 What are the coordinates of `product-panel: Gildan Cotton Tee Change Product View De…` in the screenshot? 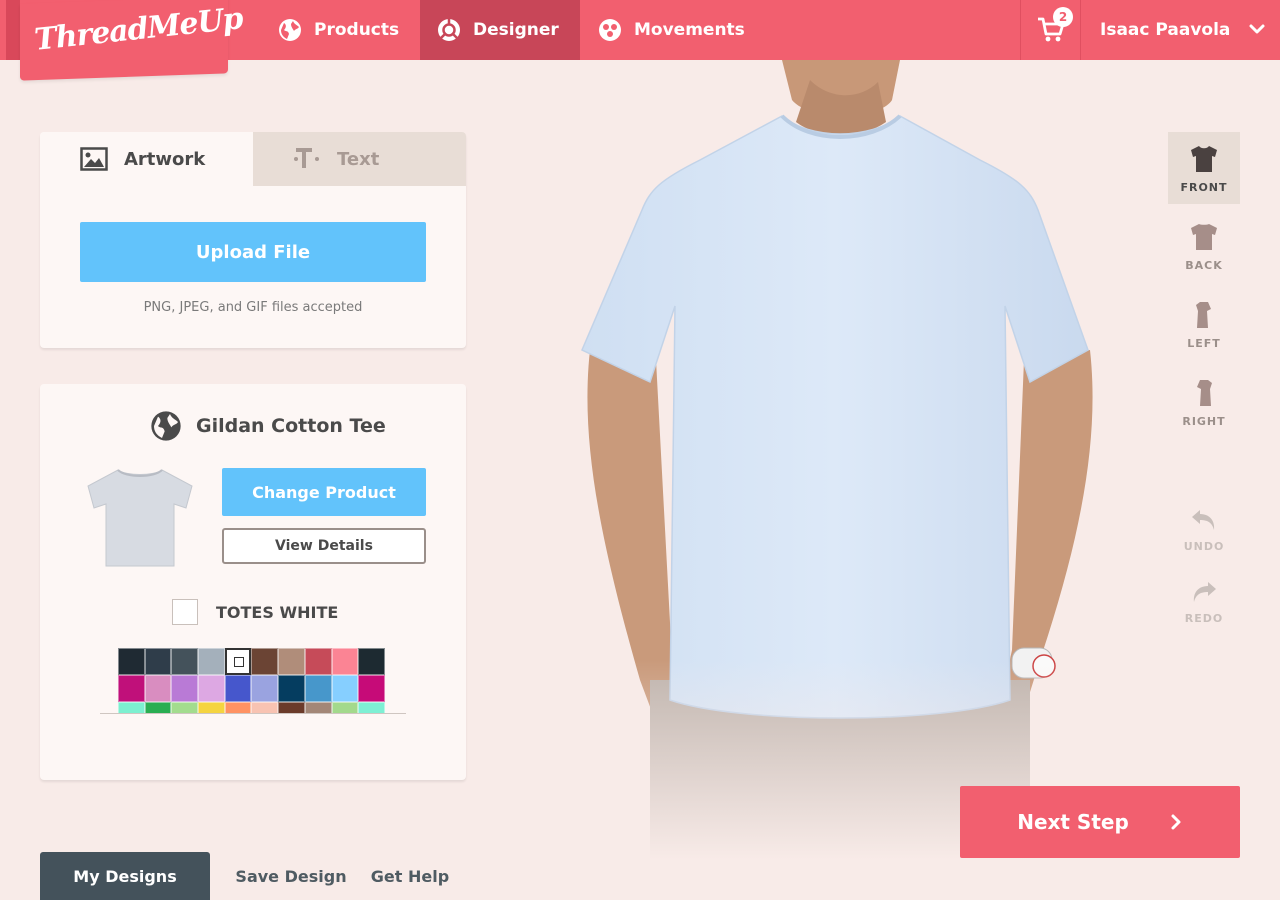 It's located at (253, 582).